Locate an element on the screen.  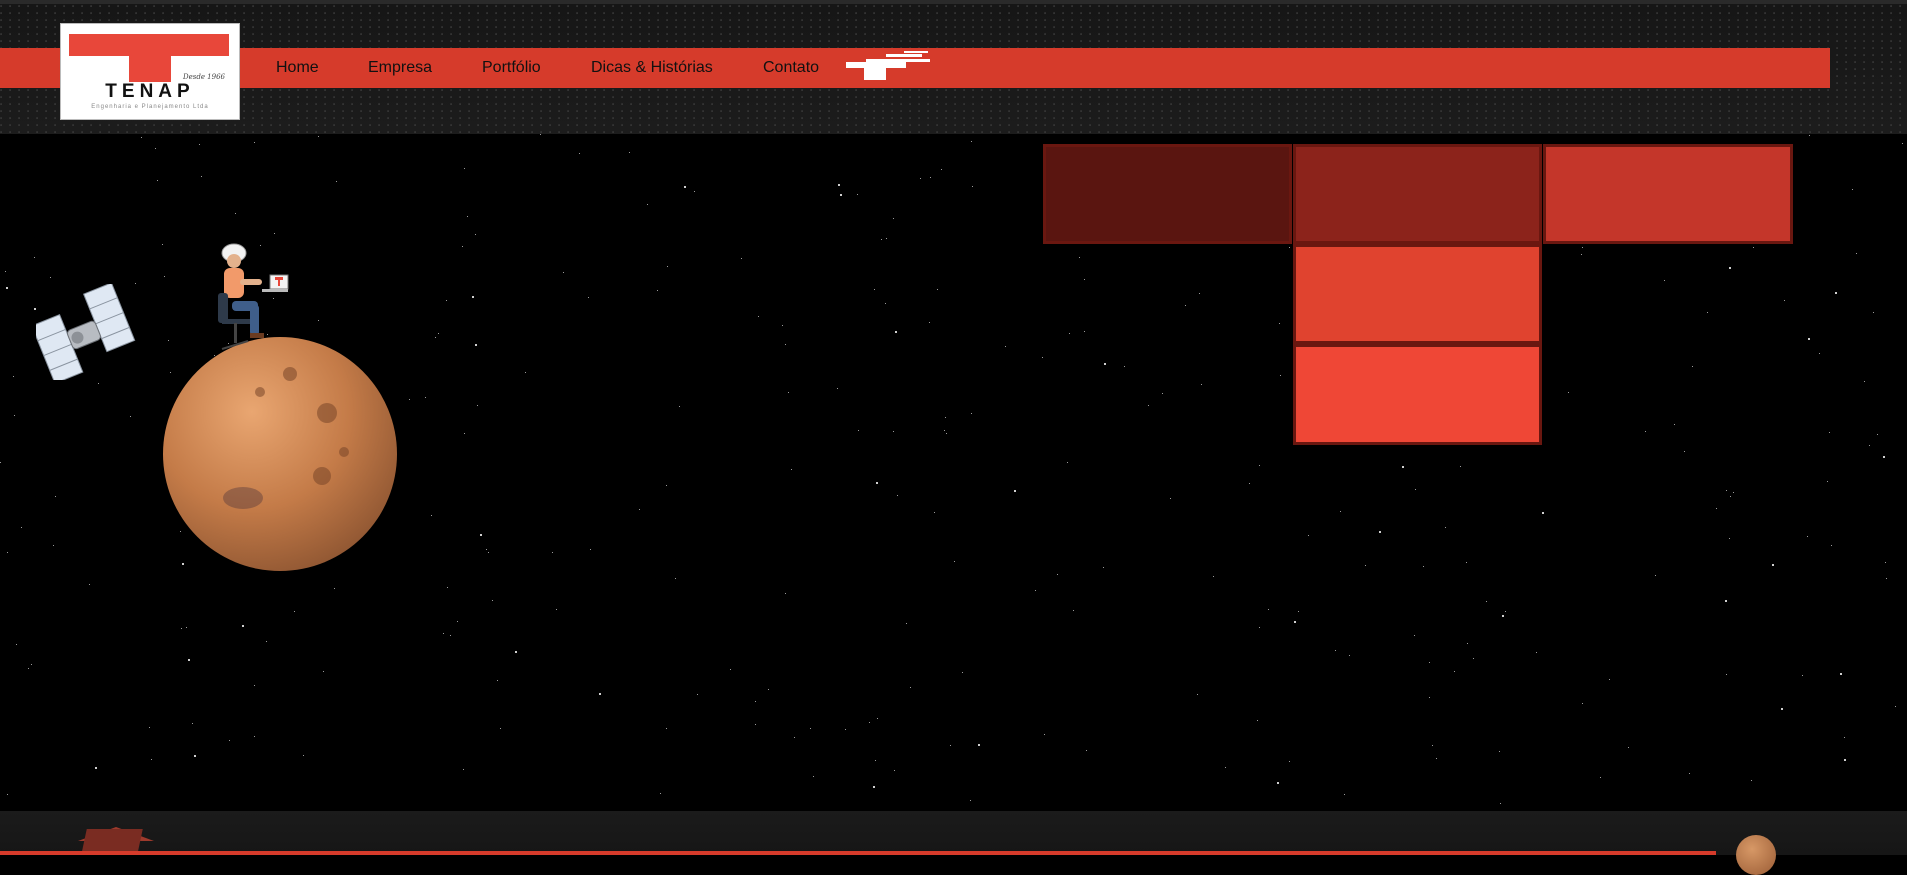
nav-empresa: Empresa is located at coordinates (400, 68).